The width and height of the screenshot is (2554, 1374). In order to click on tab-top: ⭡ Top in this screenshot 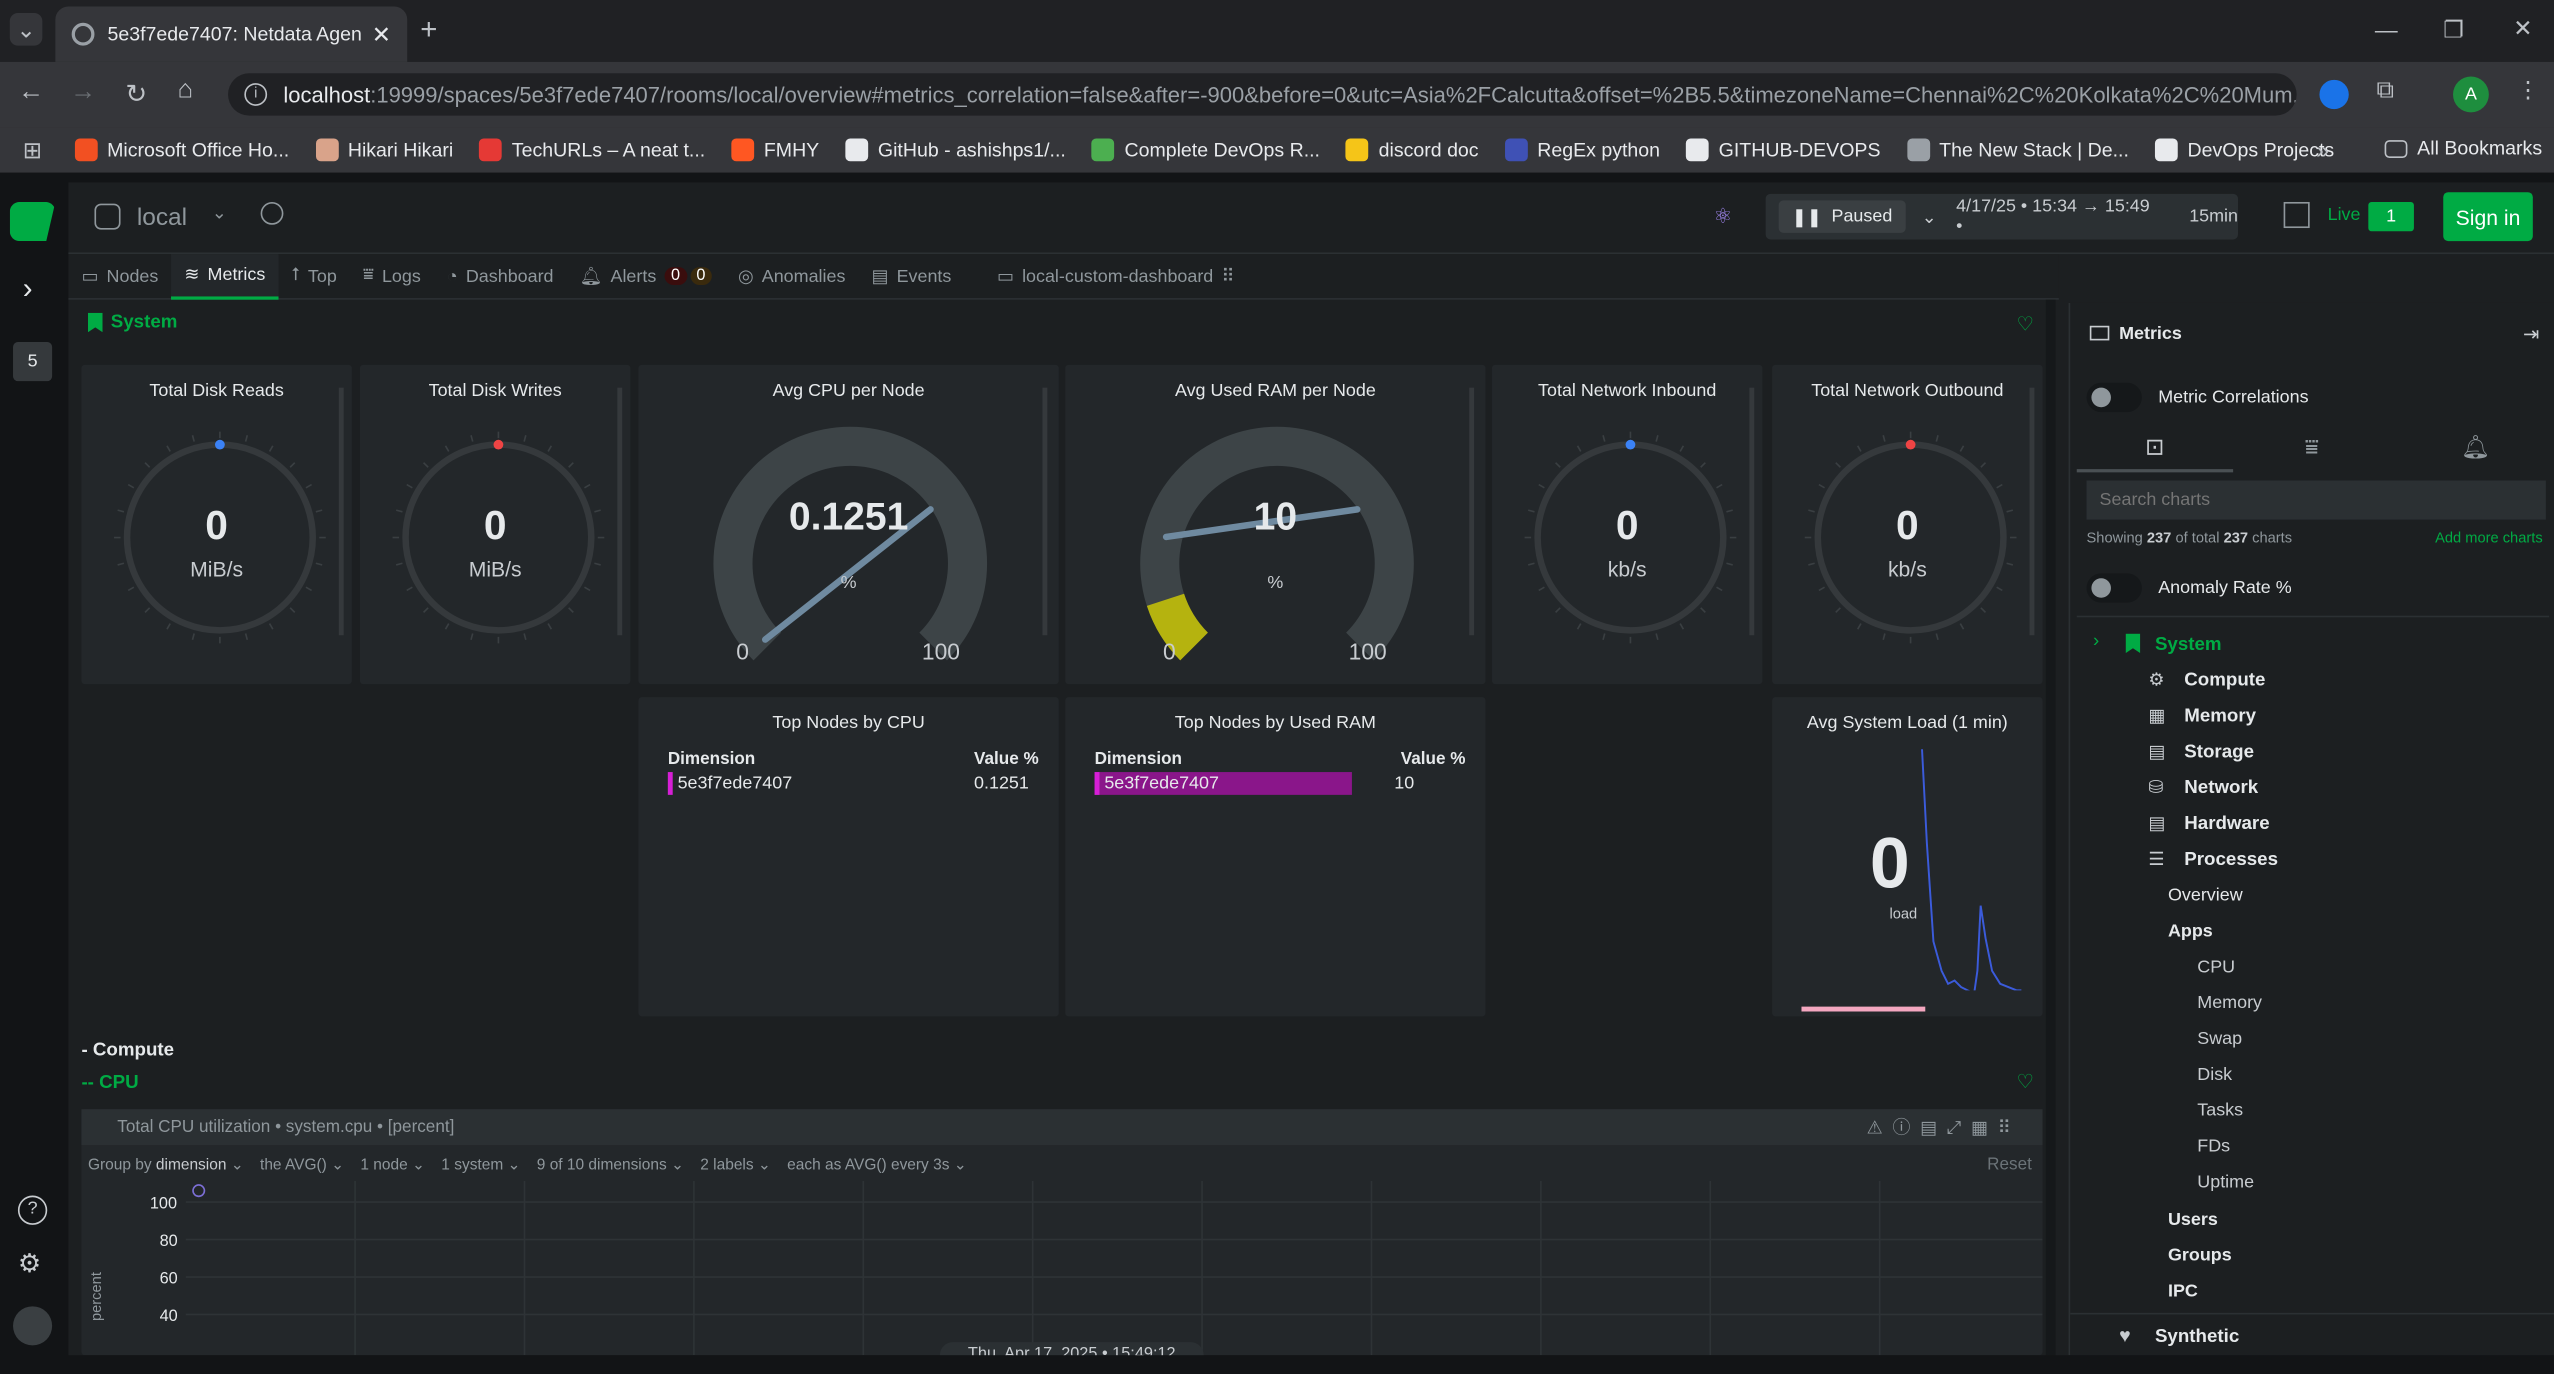, I will do `click(314, 276)`.